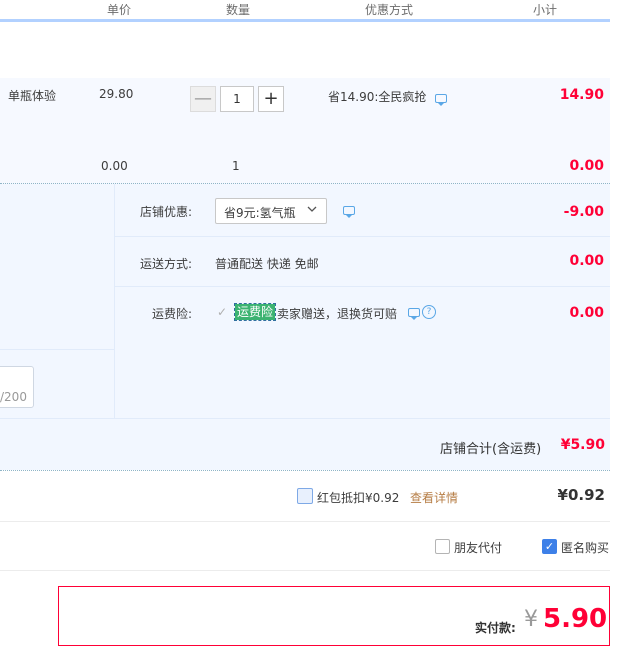  What do you see at coordinates (334, 616) in the screenshot?
I see `payment-summary-box: 实付款: ¥ 5.90` at bounding box center [334, 616].